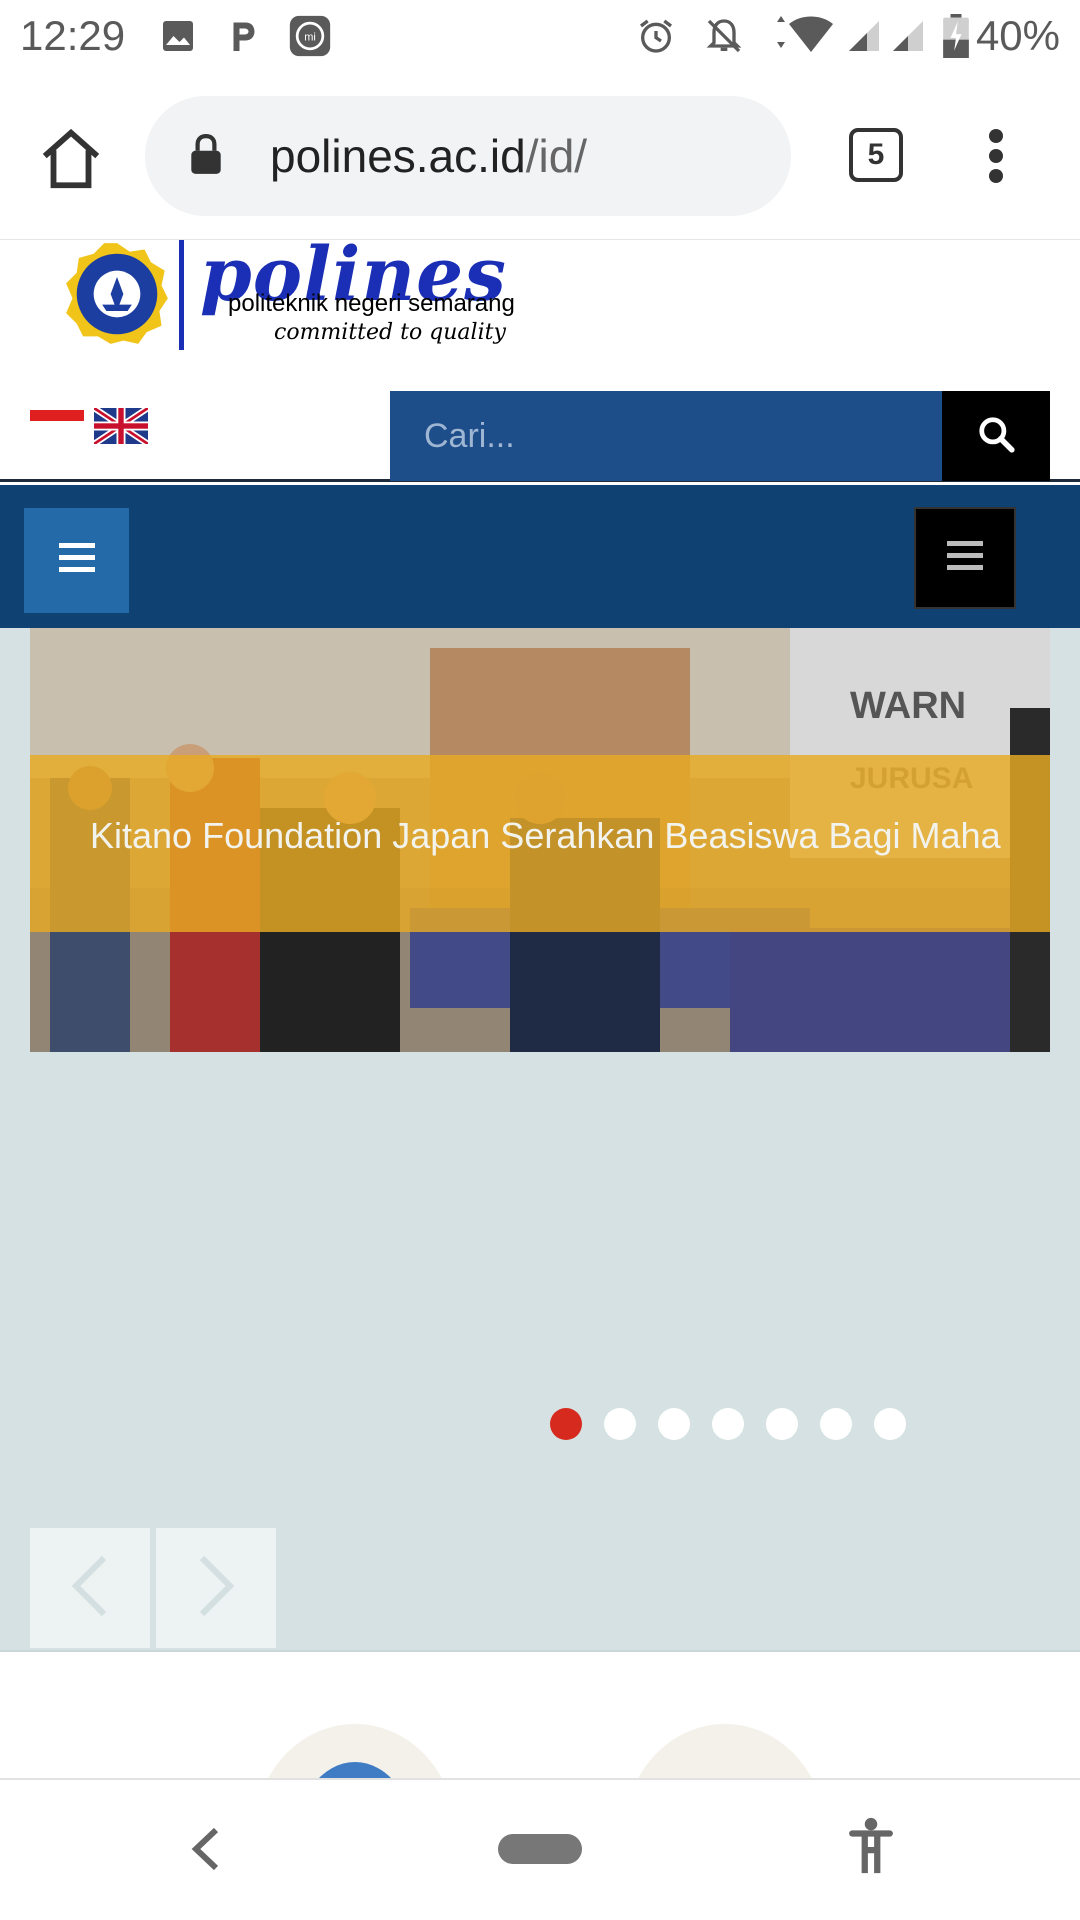 This screenshot has width=1080, height=1920. I want to click on home-icon, so click(71, 159).